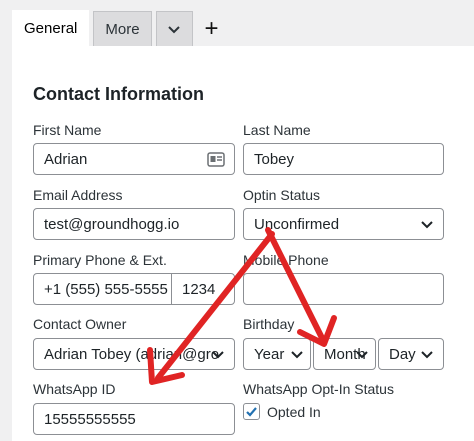 The width and height of the screenshot is (474, 441). I want to click on primary-phone-input: +1 (555) 555-5555, so click(102, 289).